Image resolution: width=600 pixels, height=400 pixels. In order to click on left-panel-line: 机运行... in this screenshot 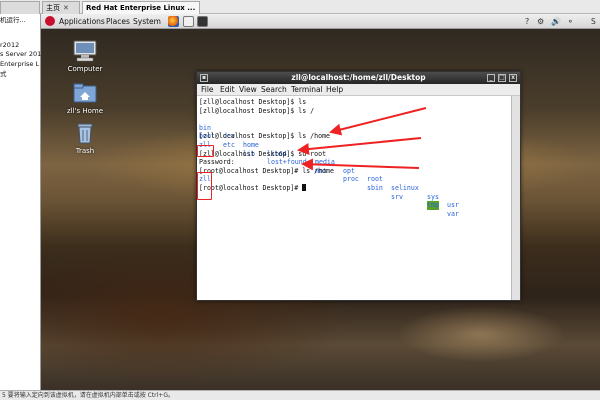, I will do `click(13, 20)`.